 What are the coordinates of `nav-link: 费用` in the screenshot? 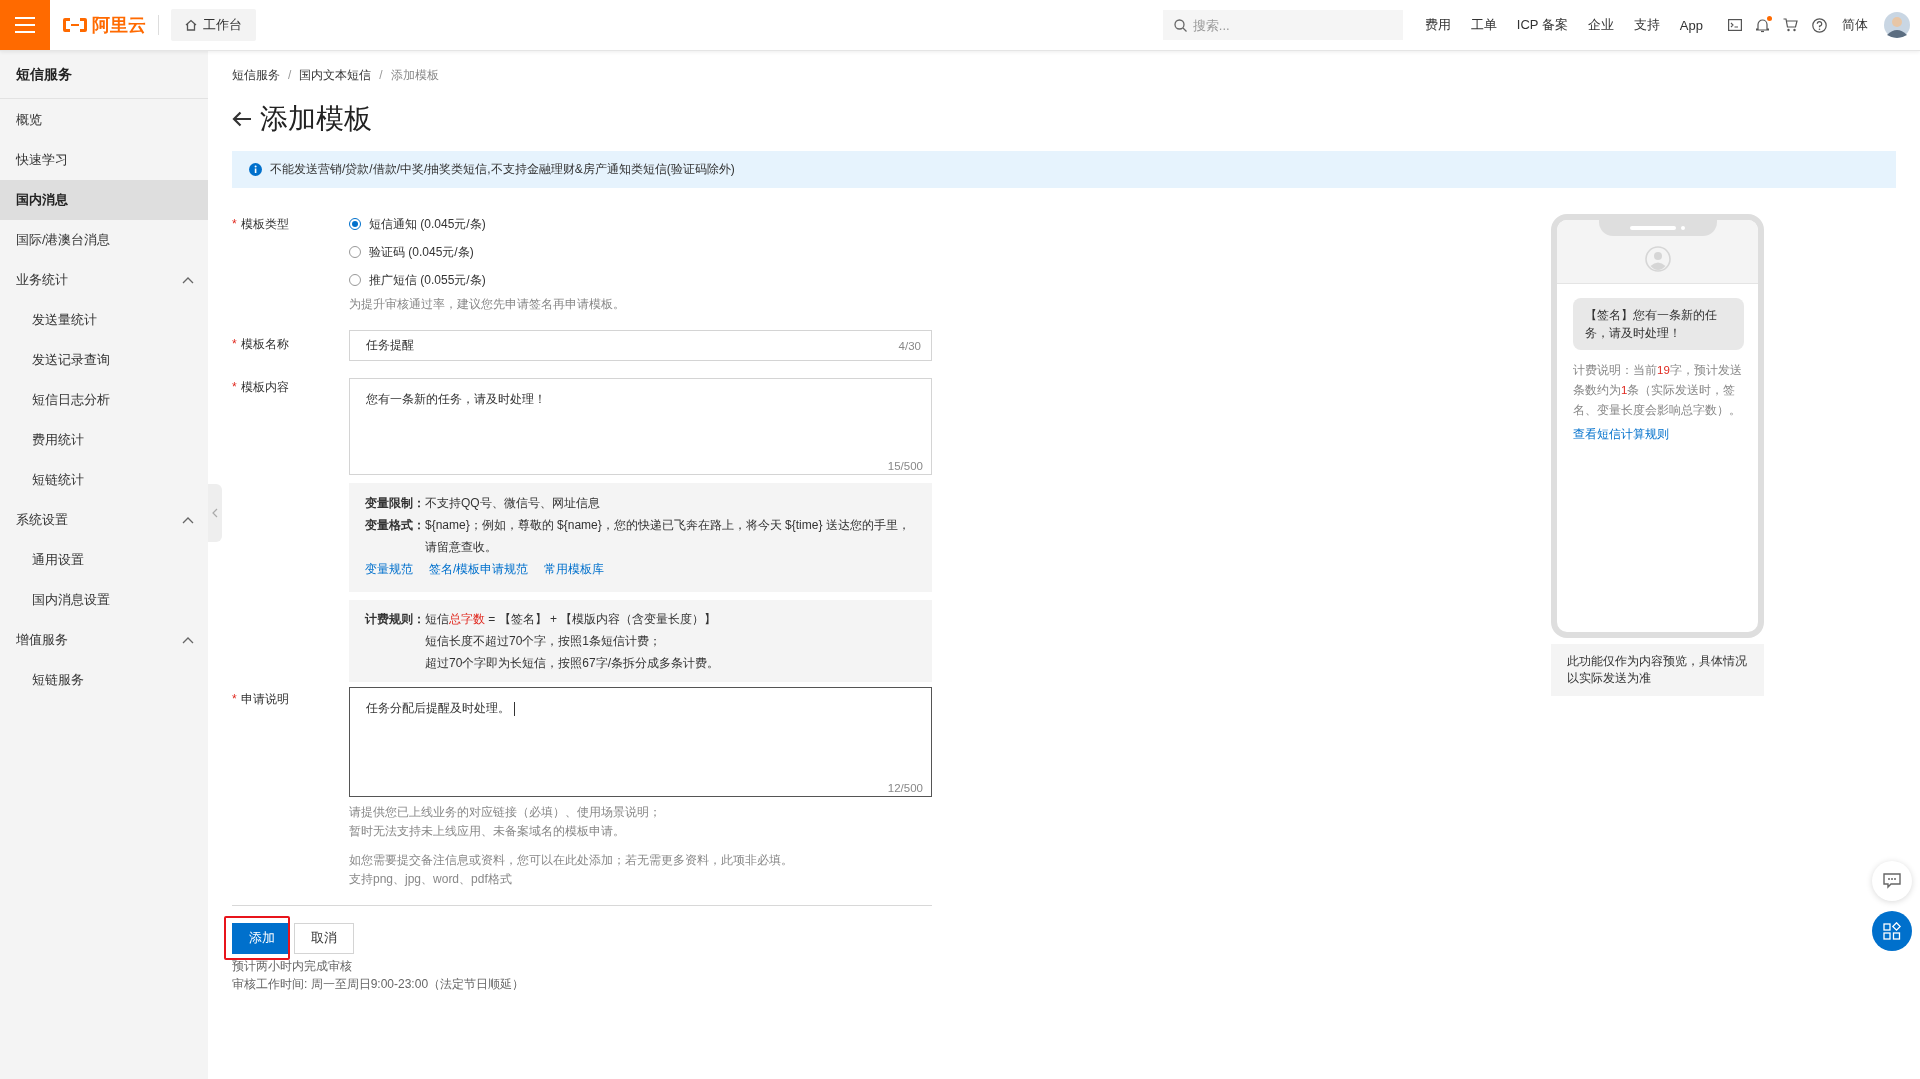 It's located at (1437, 25).